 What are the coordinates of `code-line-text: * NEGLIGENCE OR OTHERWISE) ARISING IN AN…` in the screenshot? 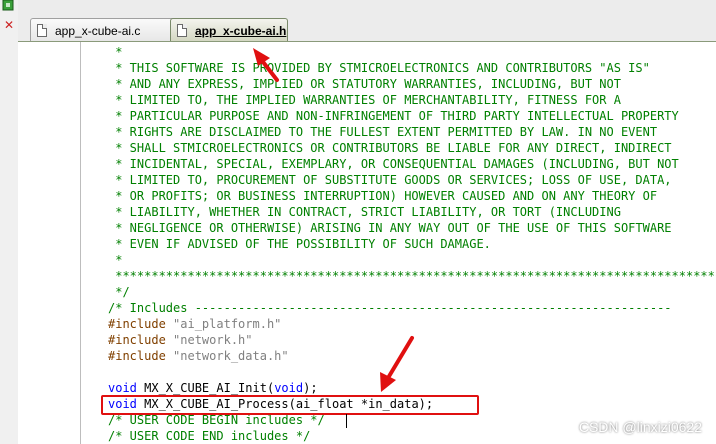 It's located at (390, 228).